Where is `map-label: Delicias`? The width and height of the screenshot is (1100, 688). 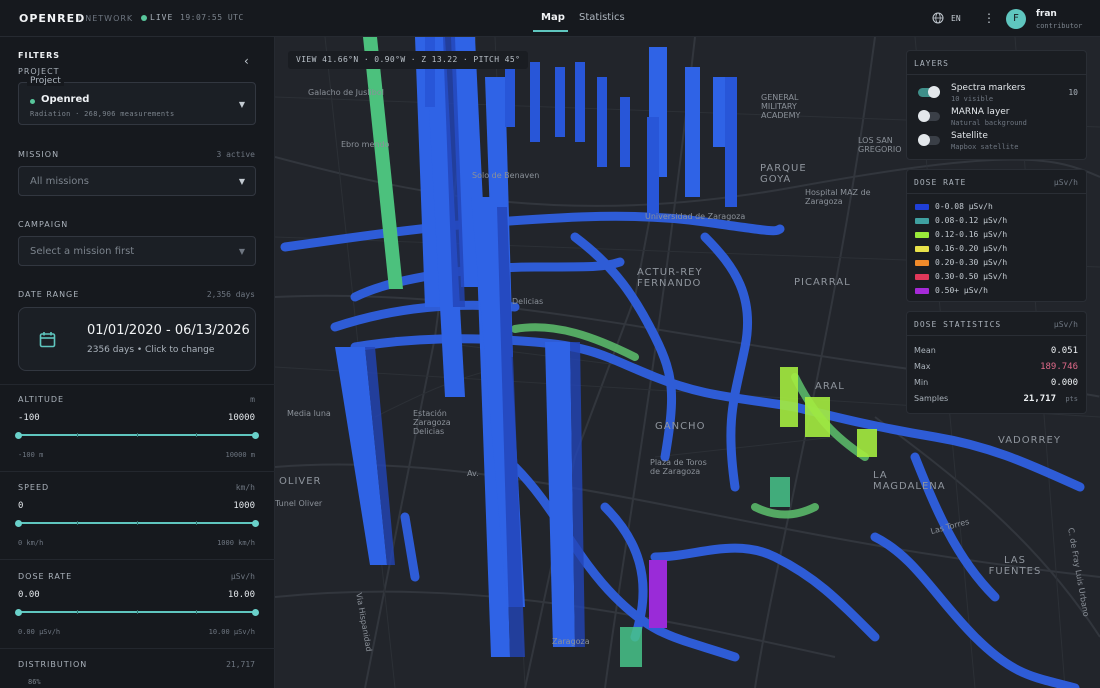 map-label: Delicias is located at coordinates (528, 301).